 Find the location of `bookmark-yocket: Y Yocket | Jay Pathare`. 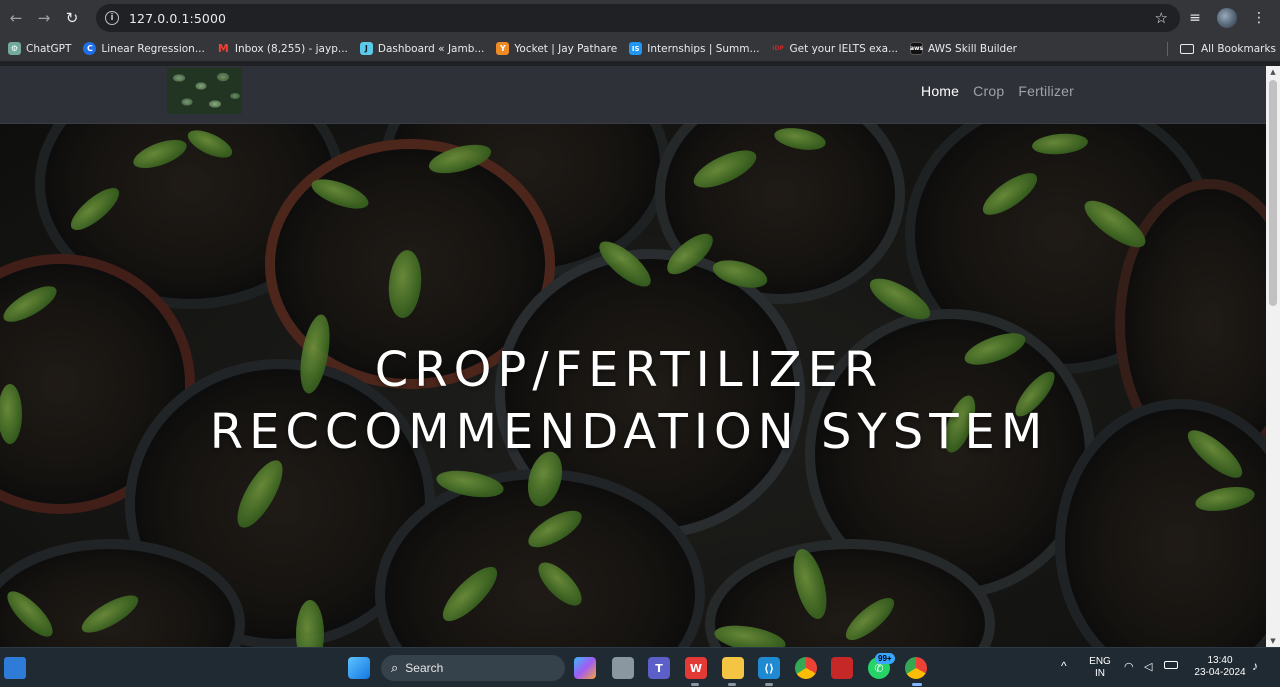

bookmark-yocket: Y Yocket | Jay Pathare is located at coordinates (556, 49).